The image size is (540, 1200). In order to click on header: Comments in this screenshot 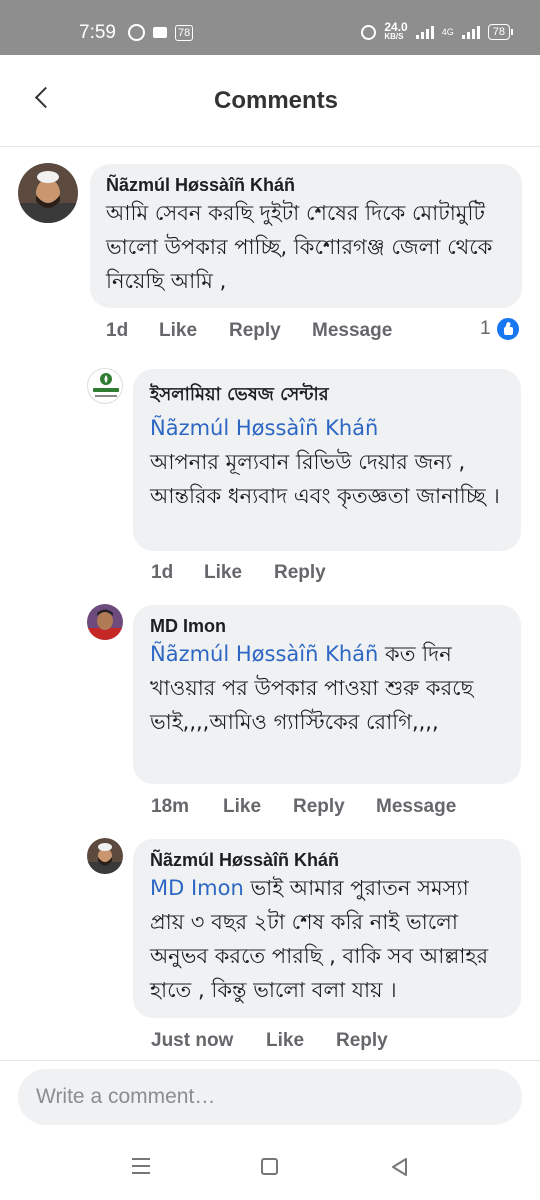, I will do `click(270, 101)`.